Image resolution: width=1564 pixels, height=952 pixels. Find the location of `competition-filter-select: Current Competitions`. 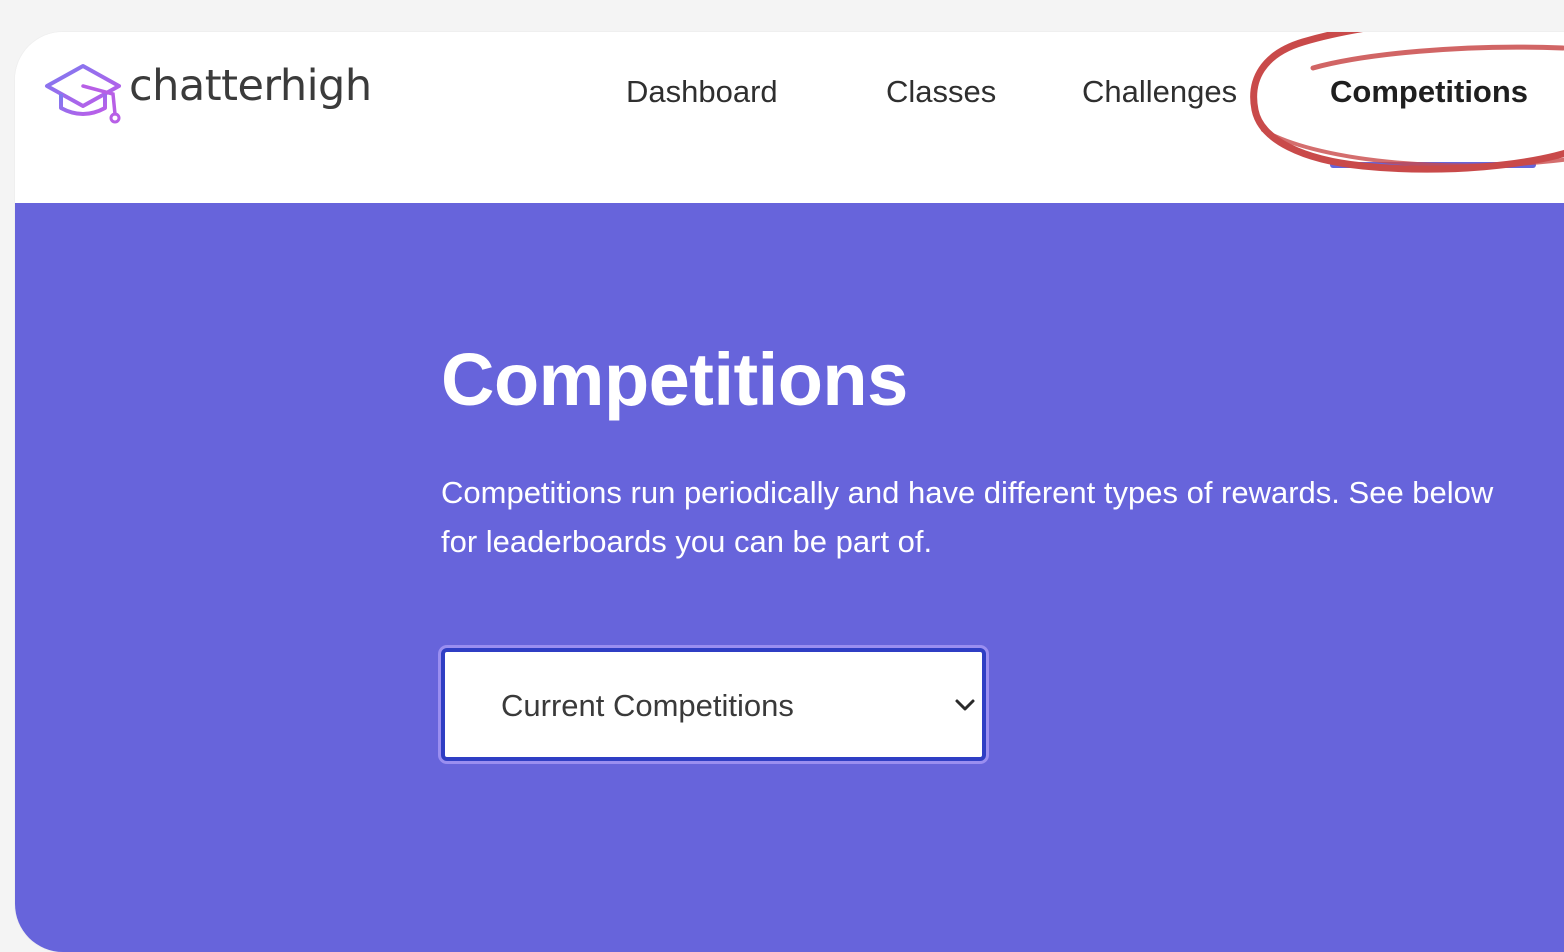

competition-filter-select: Current Competitions is located at coordinates (713, 704).